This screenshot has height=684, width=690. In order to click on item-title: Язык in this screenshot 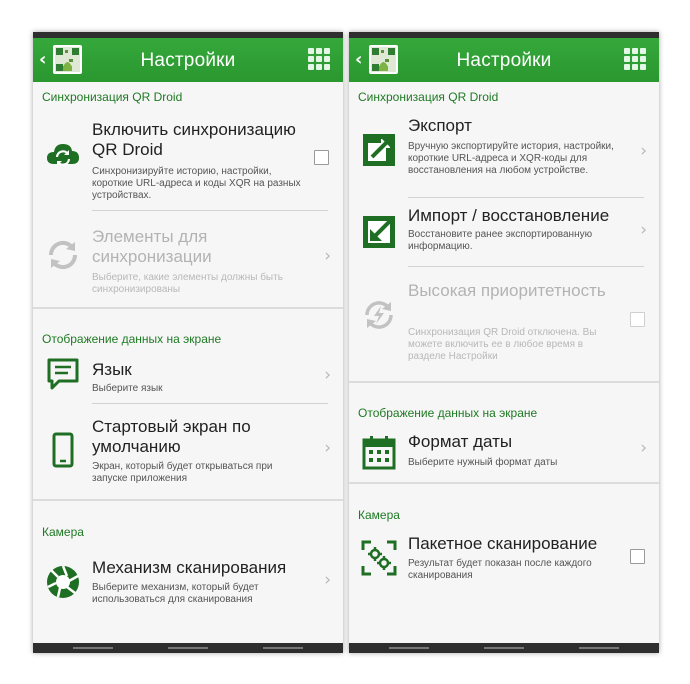, I will do `click(112, 369)`.